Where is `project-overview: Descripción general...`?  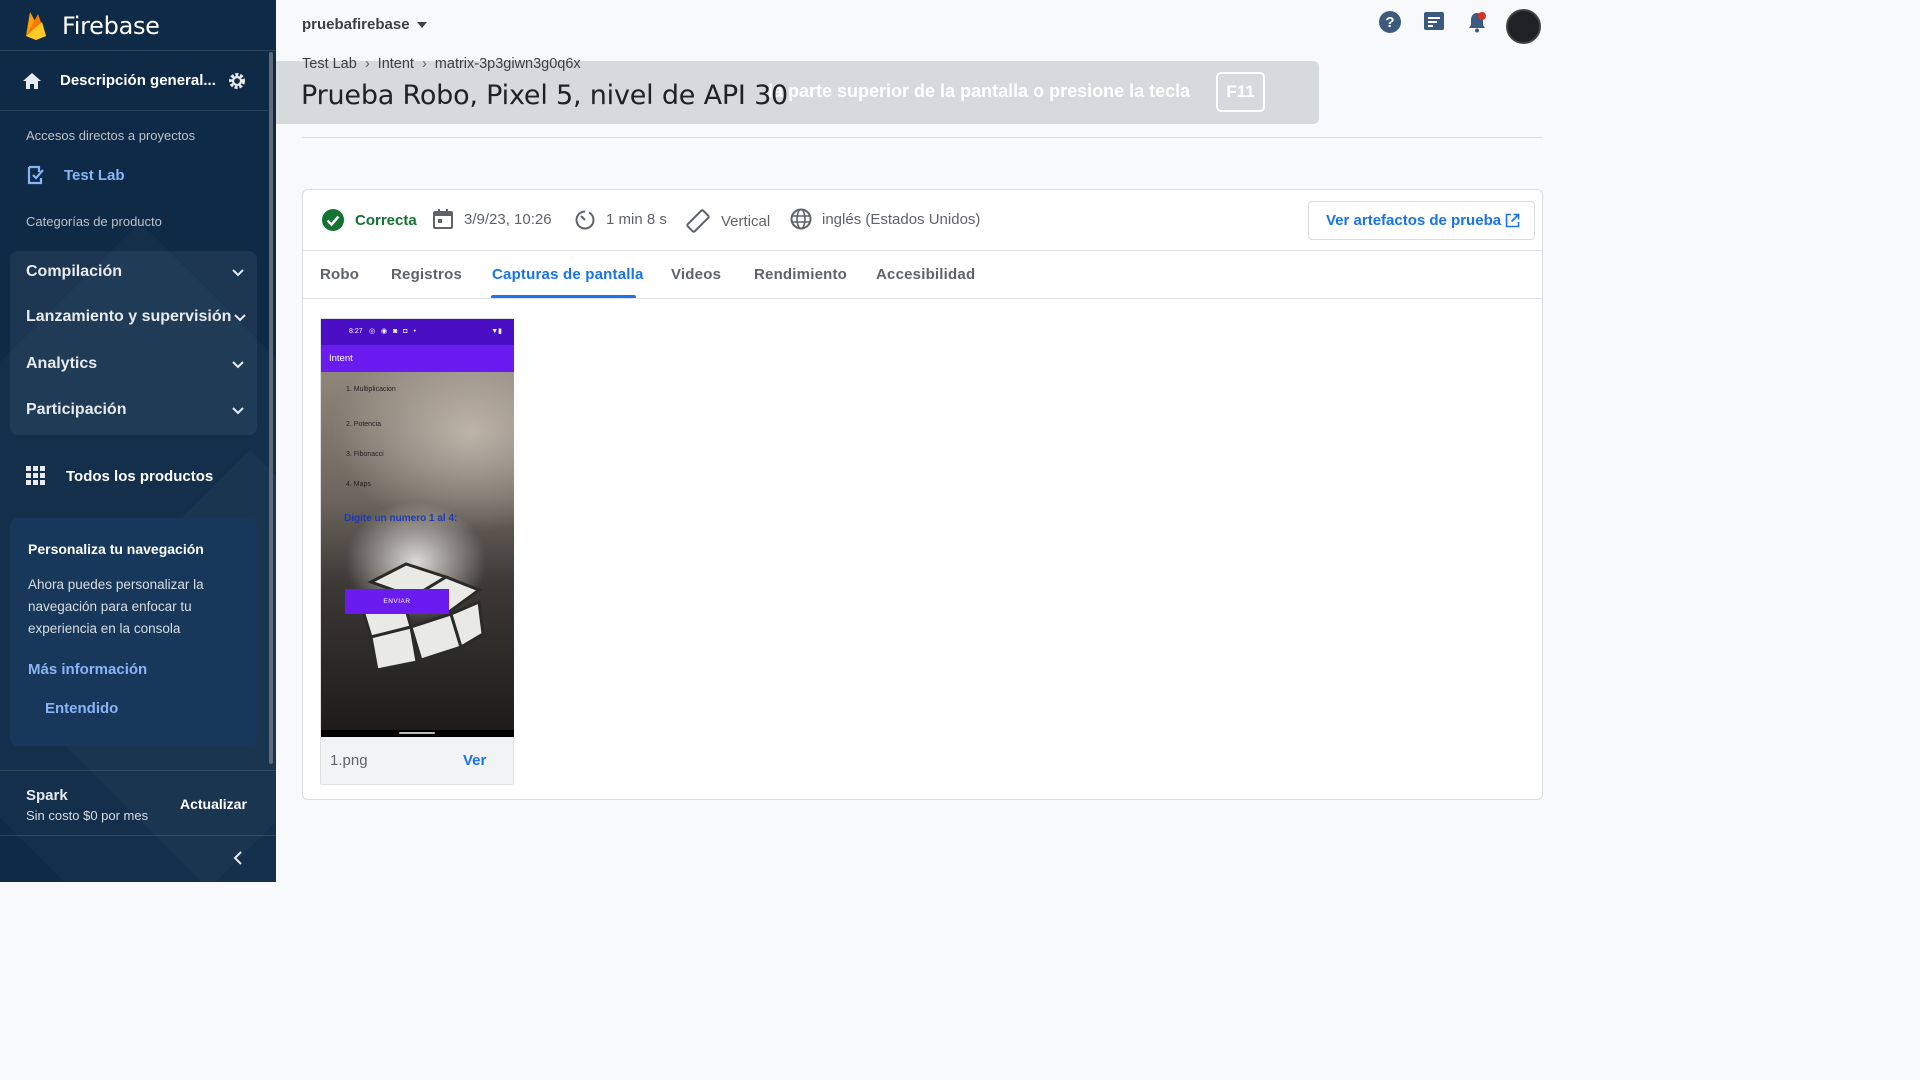
project-overview: Descripción general... is located at coordinates (134, 81).